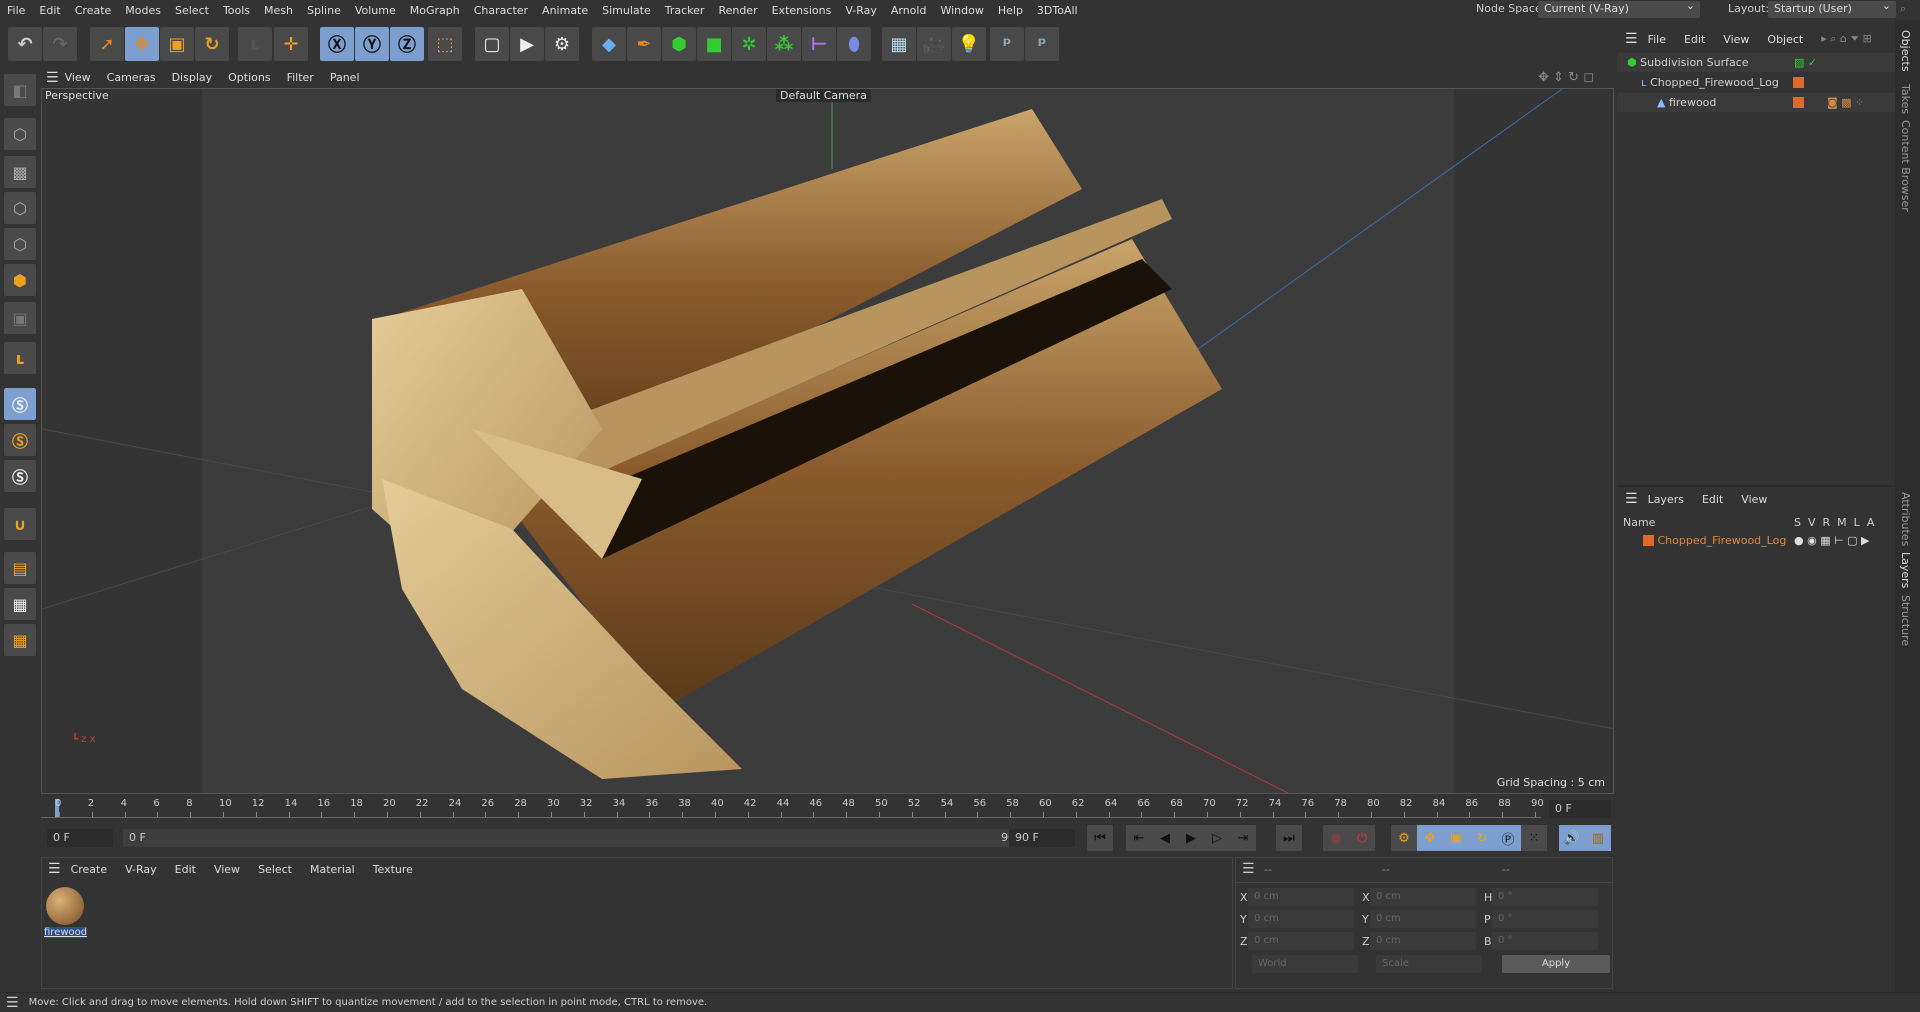 This screenshot has height=1012, width=1920. What do you see at coordinates (1756, 102) in the screenshot?
I see `object-row: ▲ firewood ◙ ▩ ⁘` at bounding box center [1756, 102].